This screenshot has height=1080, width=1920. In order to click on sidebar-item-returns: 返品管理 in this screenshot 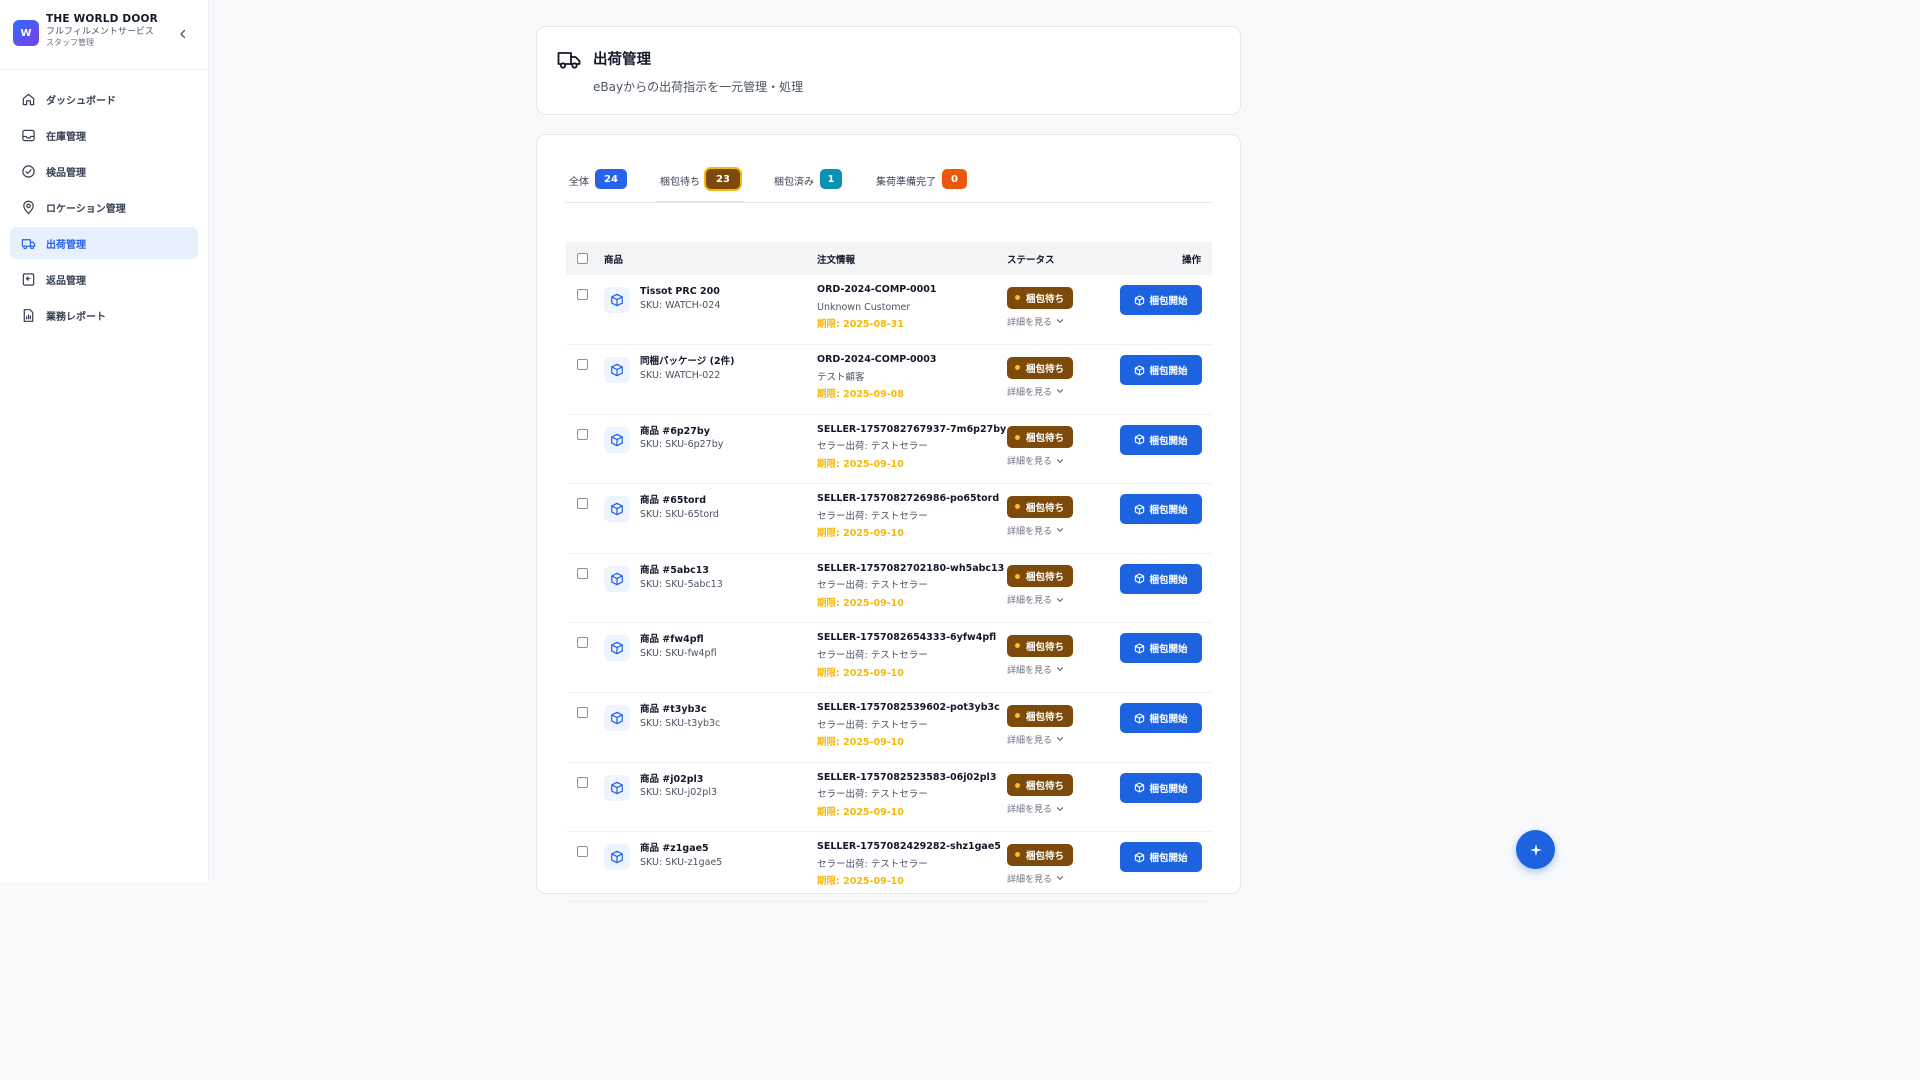, I will do `click(104, 279)`.